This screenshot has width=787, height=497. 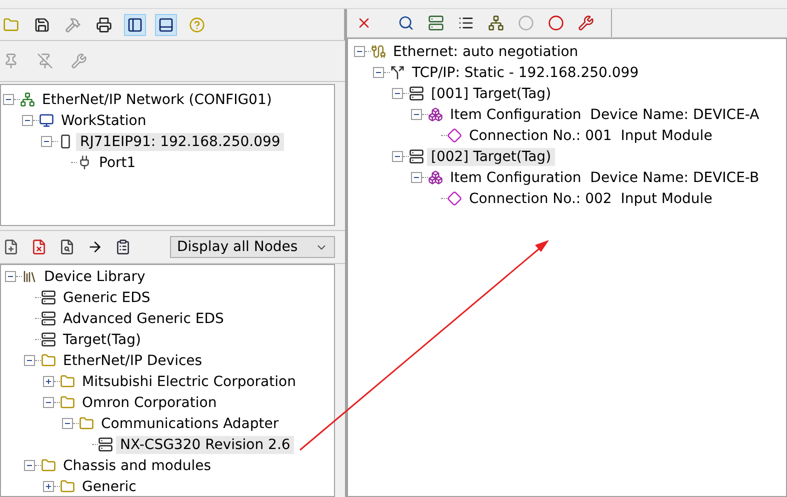 What do you see at coordinates (378, 51) in the screenshot?
I see `cable-icon` at bounding box center [378, 51].